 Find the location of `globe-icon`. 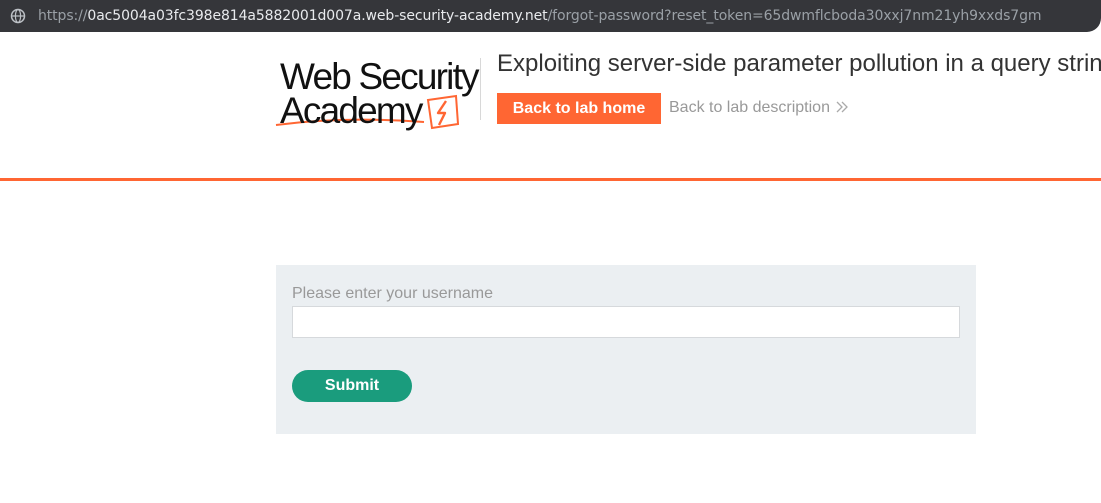

globe-icon is located at coordinates (18, 16).